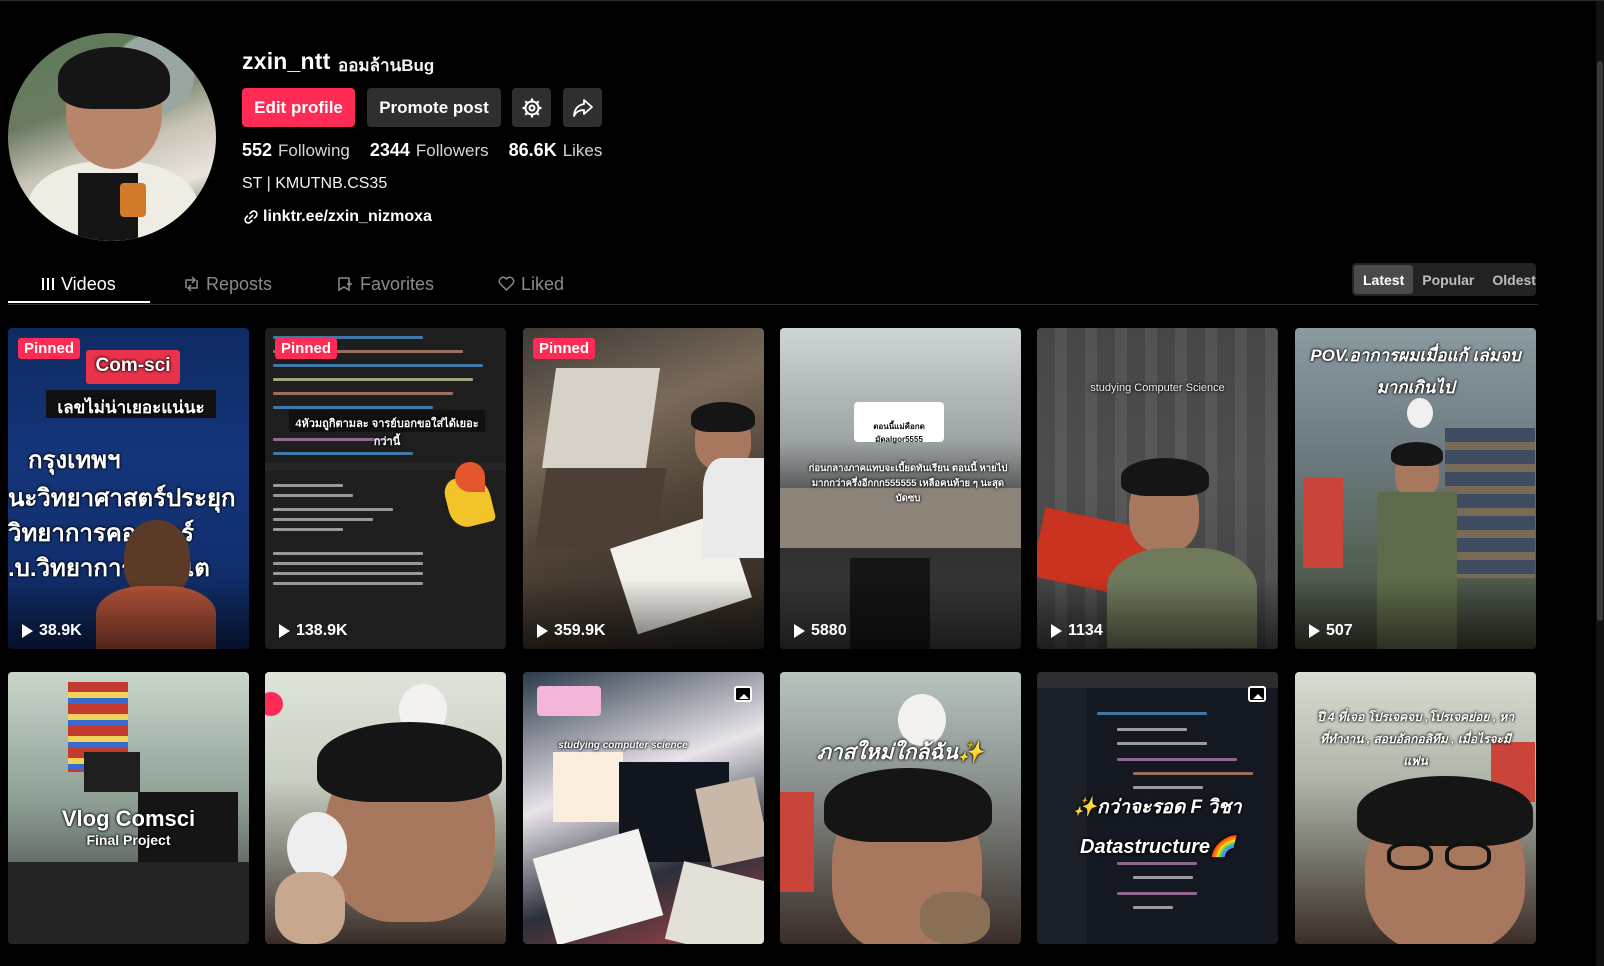 The height and width of the screenshot is (966, 1604). What do you see at coordinates (1077, 631) in the screenshot?
I see `view-count: 1134` at bounding box center [1077, 631].